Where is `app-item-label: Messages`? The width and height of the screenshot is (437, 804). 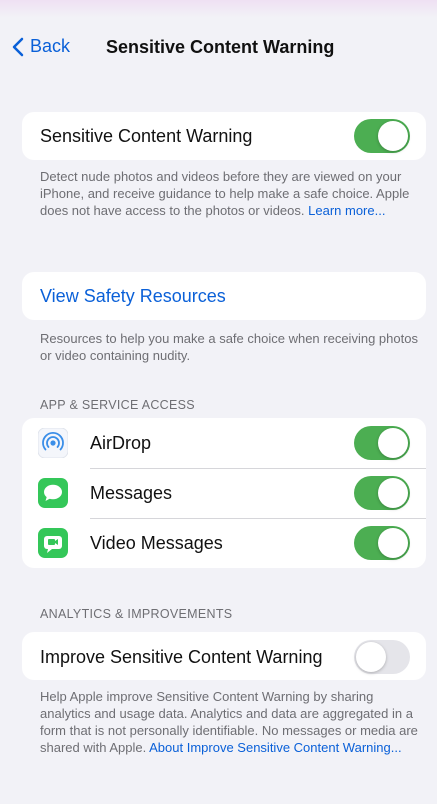
app-item-label: Messages is located at coordinates (131, 493).